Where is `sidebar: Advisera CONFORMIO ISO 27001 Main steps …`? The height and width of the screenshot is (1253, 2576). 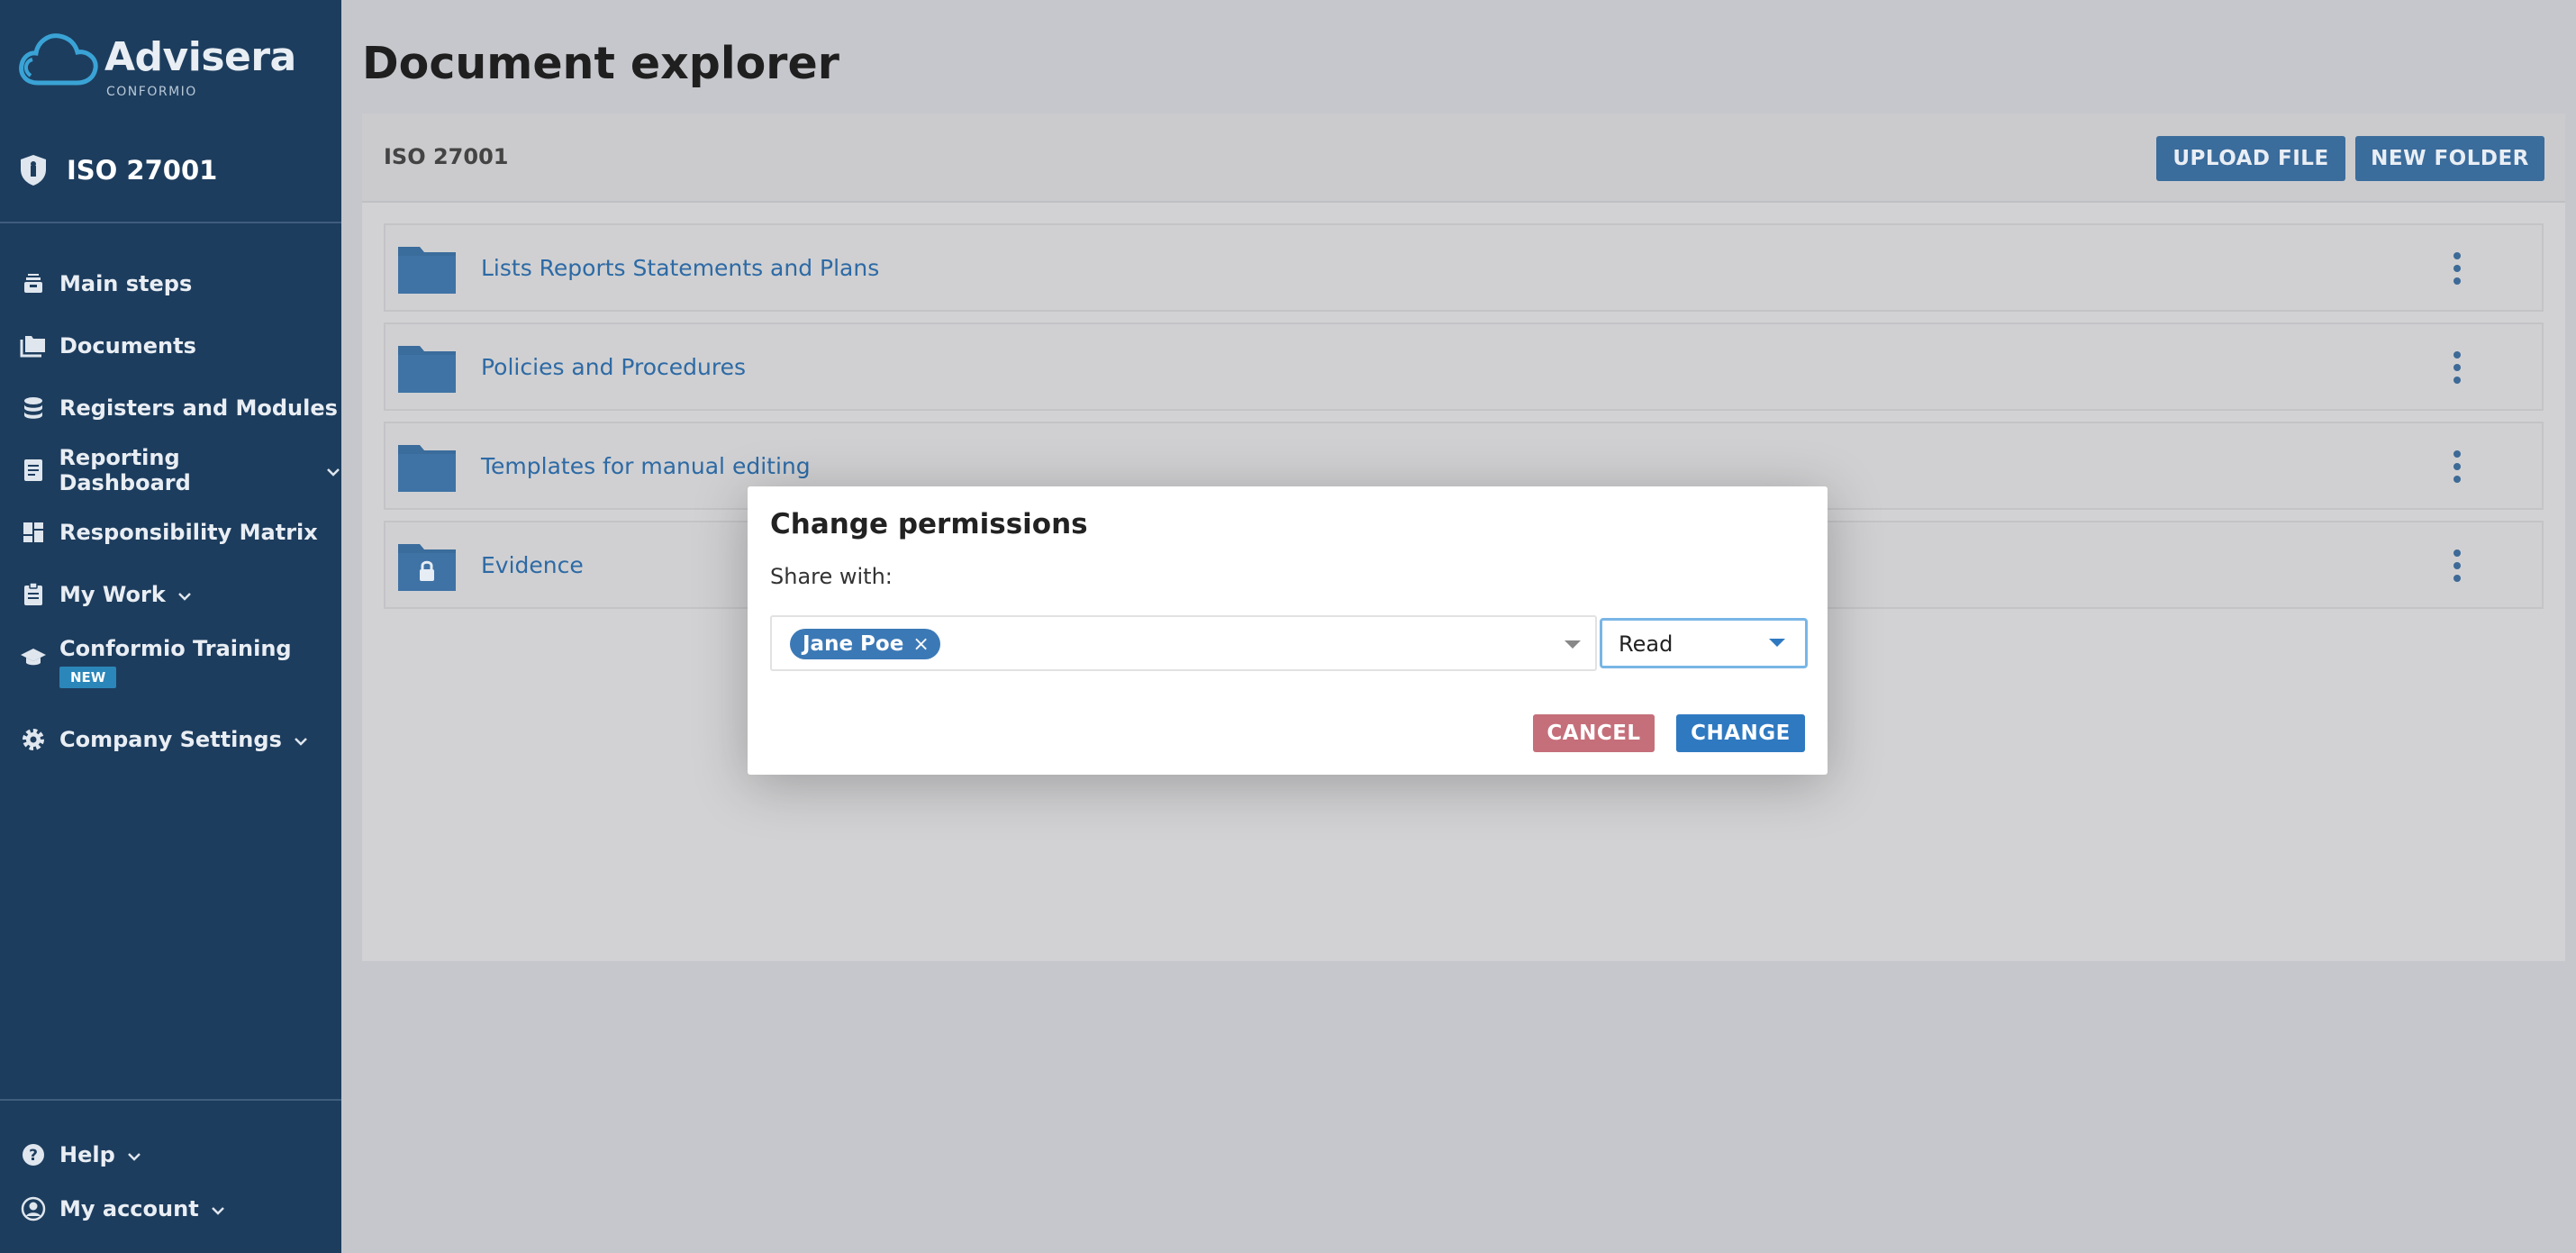 sidebar: Advisera CONFORMIO ISO 27001 Main steps … is located at coordinates (170, 626).